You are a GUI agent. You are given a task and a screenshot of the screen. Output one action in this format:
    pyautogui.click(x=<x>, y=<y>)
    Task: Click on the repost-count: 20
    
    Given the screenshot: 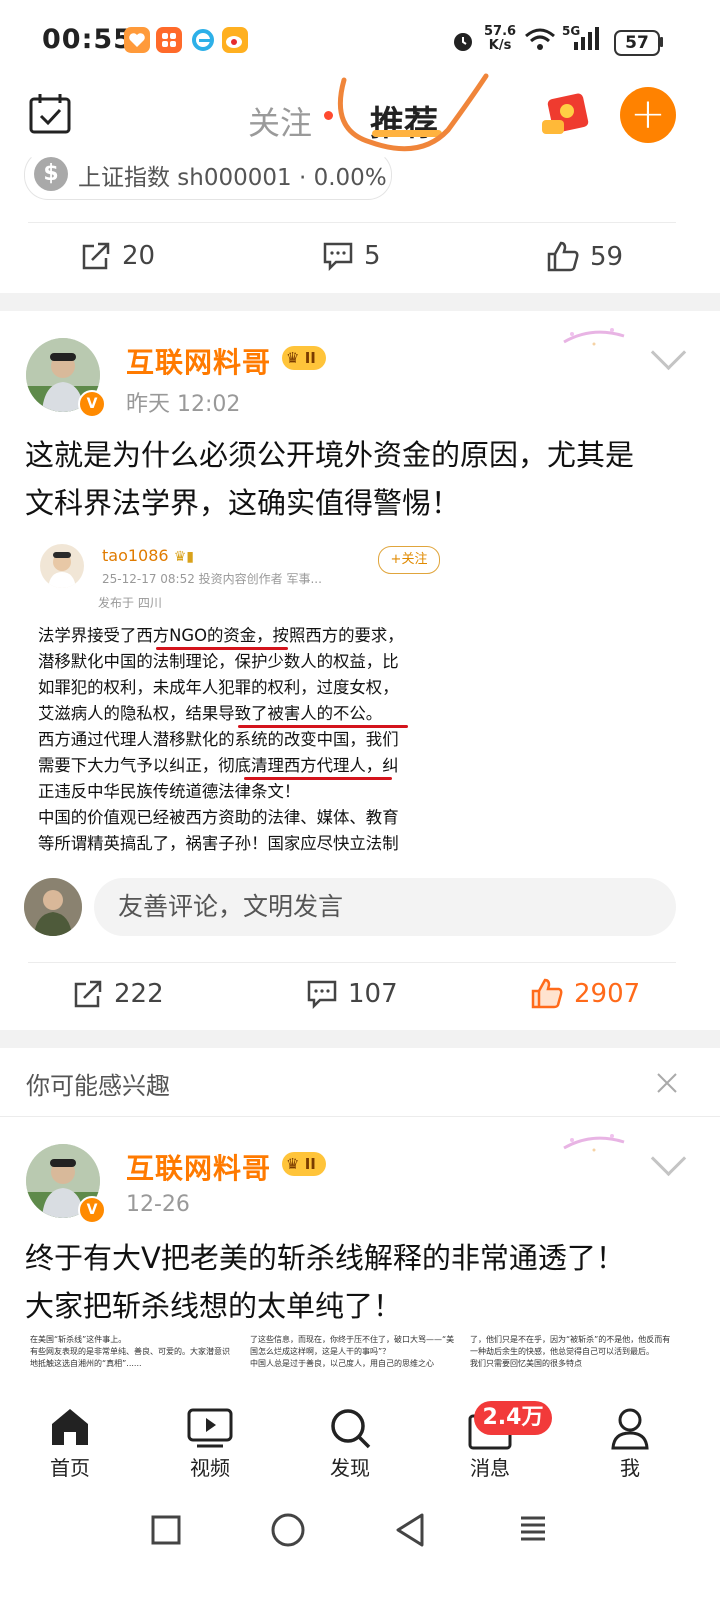 What is the action you would take?
    pyautogui.click(x=139, y=256)
    